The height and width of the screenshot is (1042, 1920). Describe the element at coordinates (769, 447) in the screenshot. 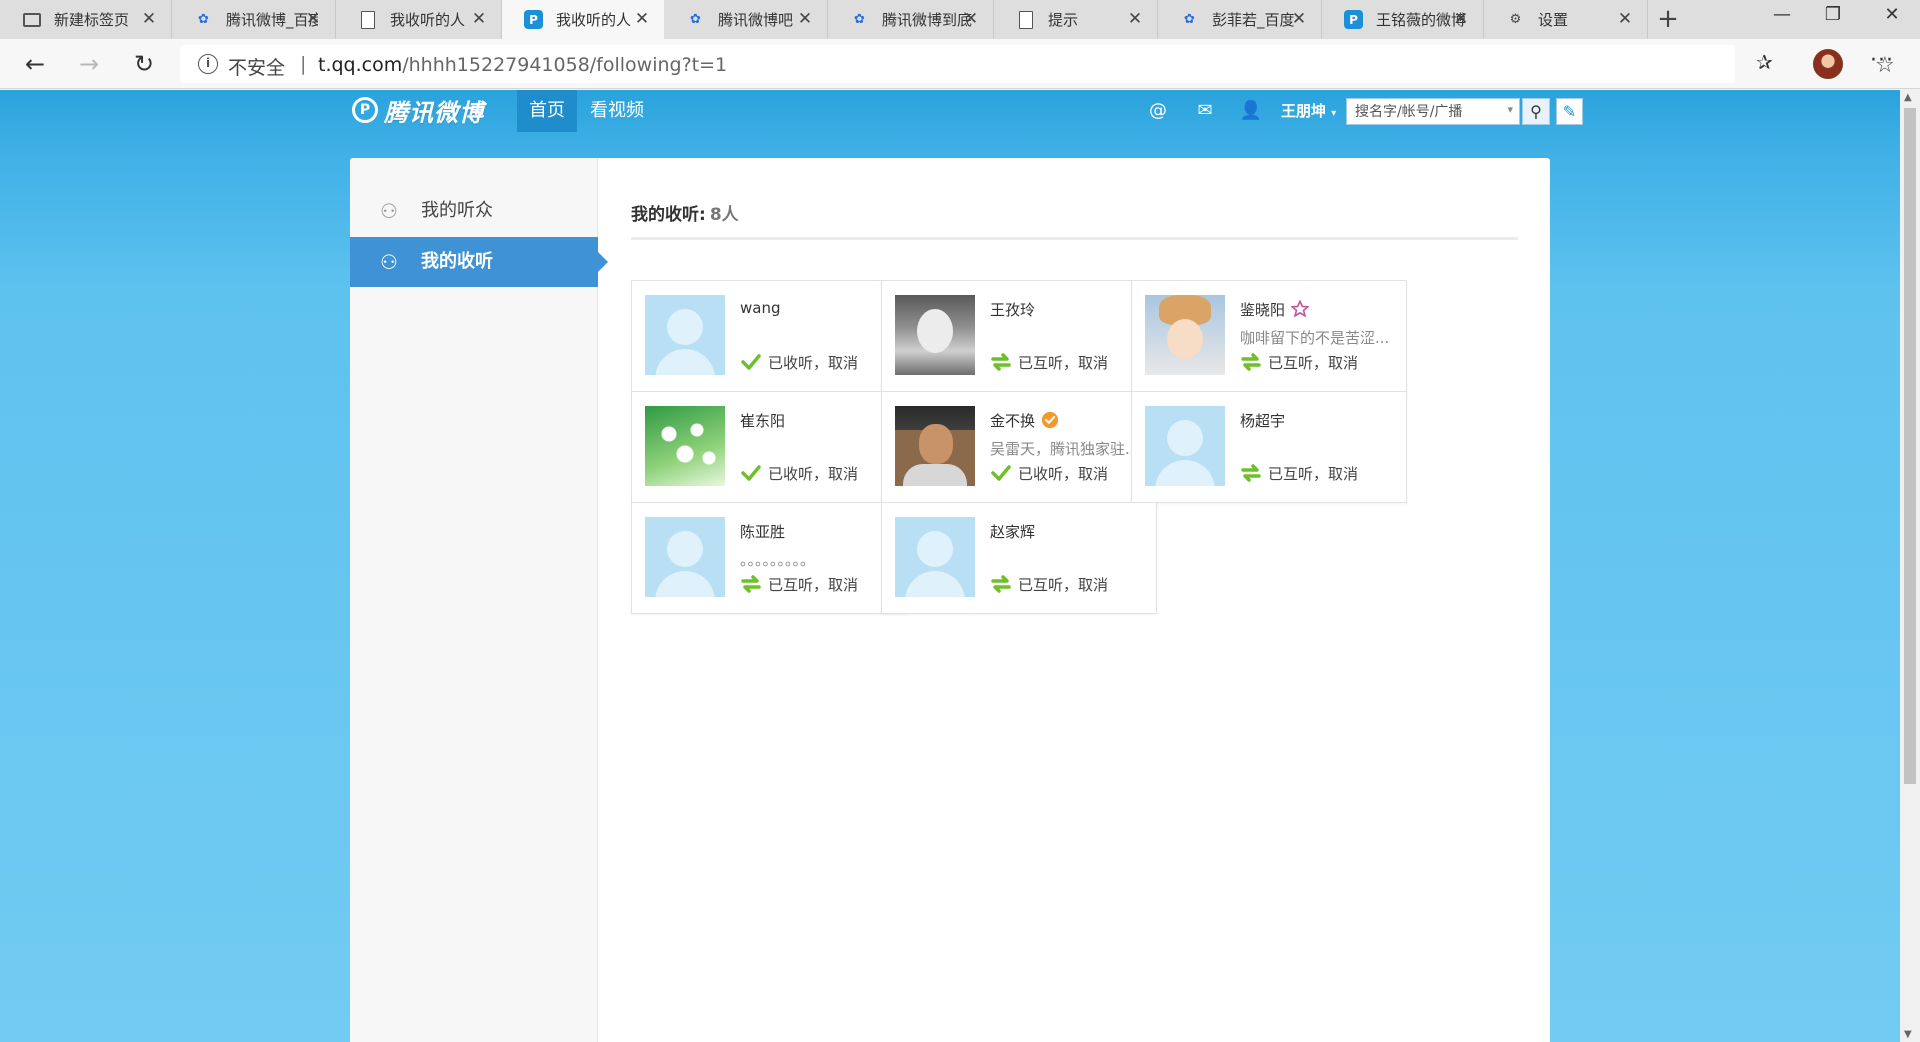

I see `user-card: 崔东阳已收听，取消` at that location.